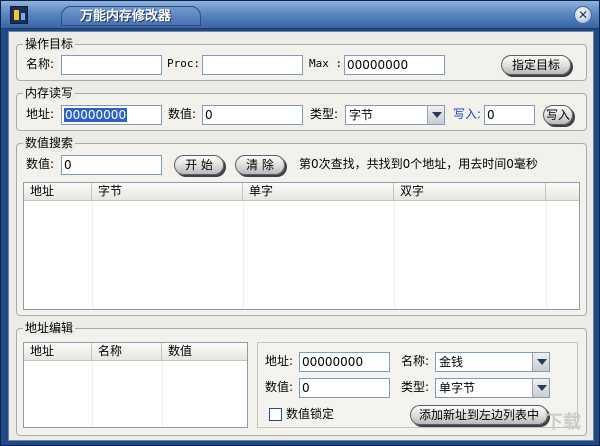 The width and height of the screenshot is (600, 446). What do you see at coordinates (184, 63) in the screenshot?
I see `target-proc-label: Proc:` at bounding box center [184, 63].